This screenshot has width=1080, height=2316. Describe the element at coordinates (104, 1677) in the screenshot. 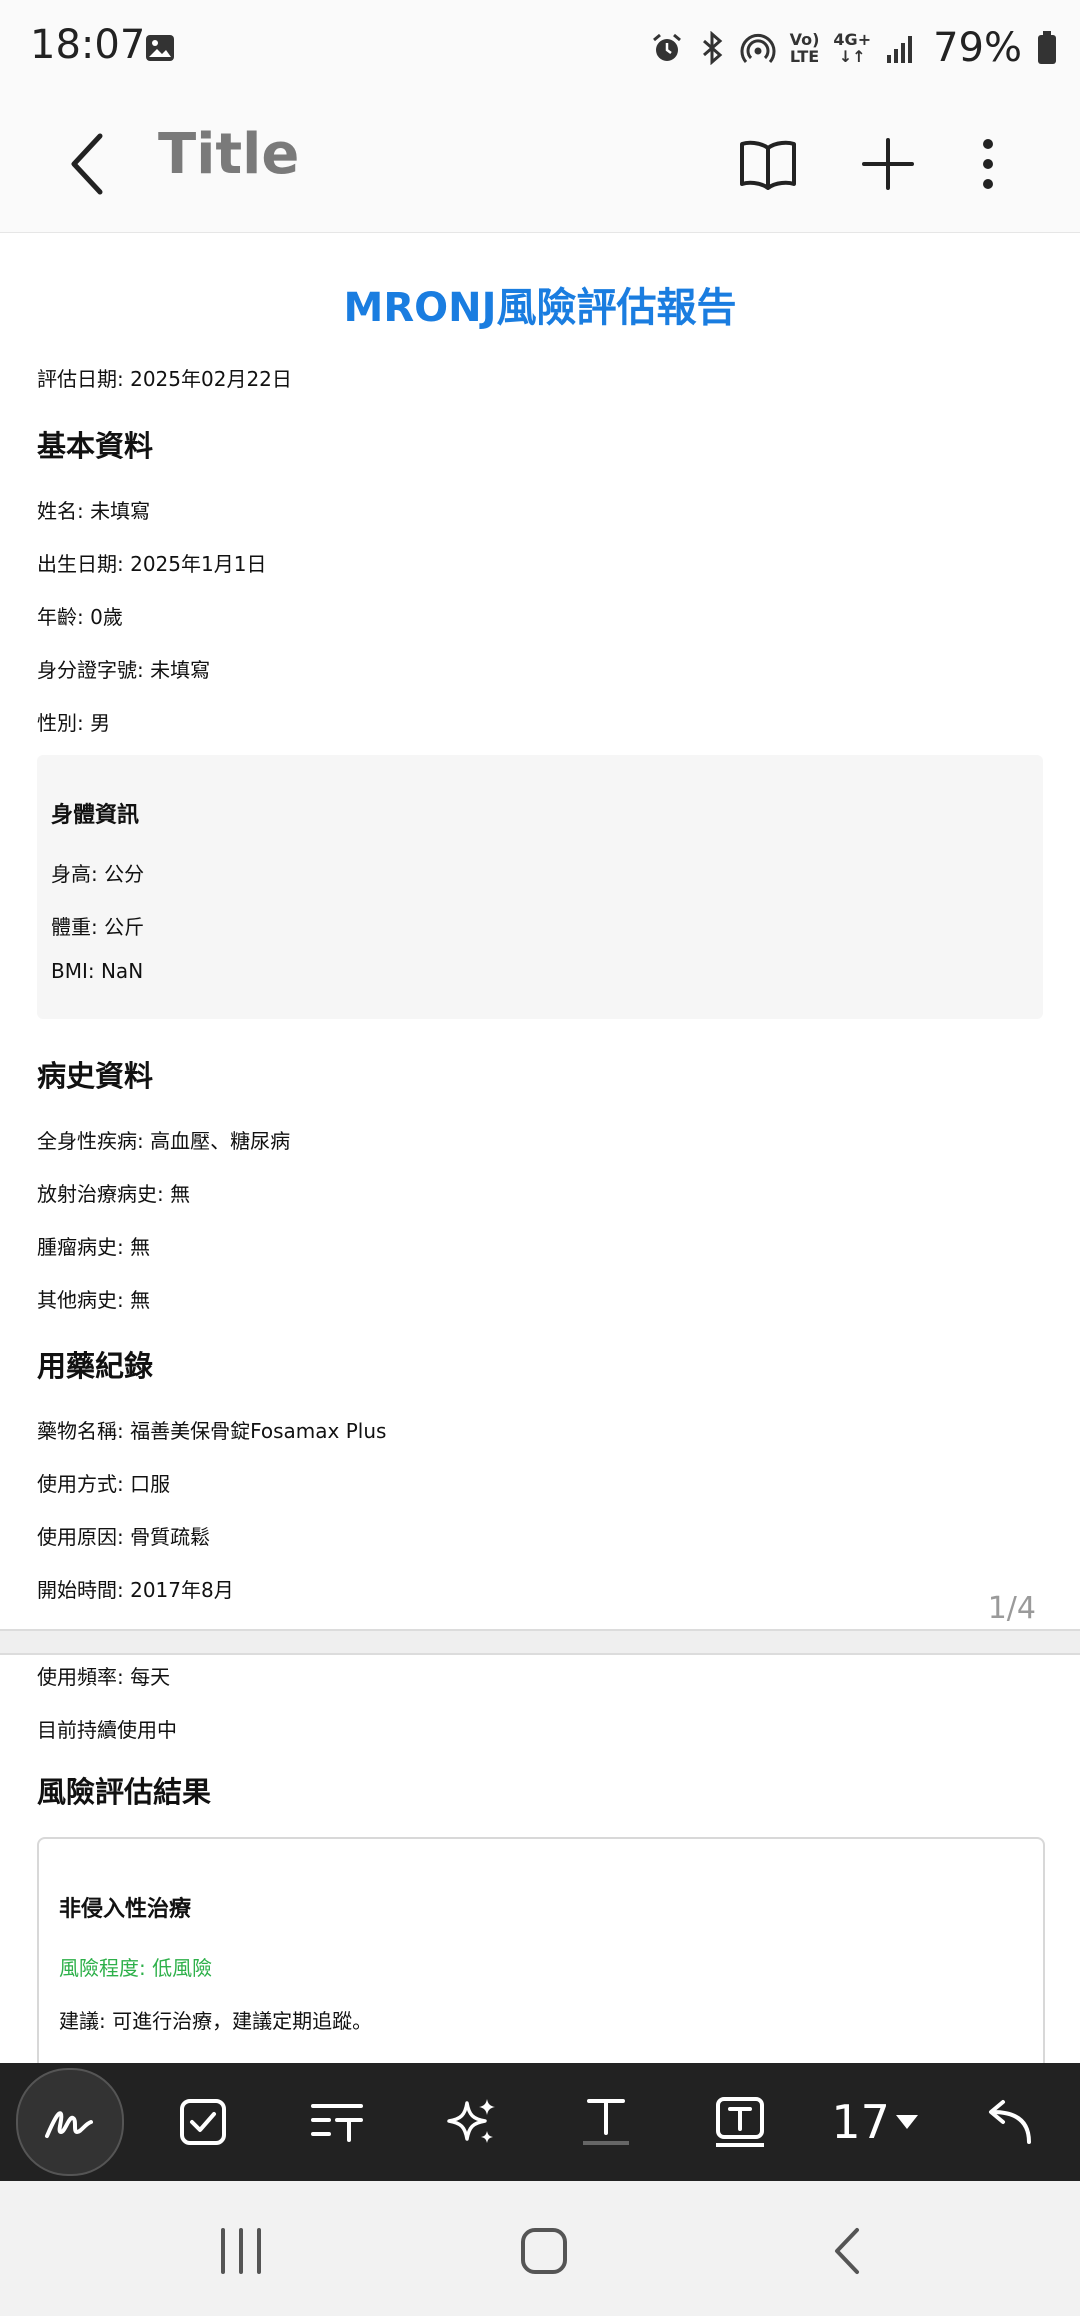

I see `drug-frequency: 使用頻率: 每天` at that location.